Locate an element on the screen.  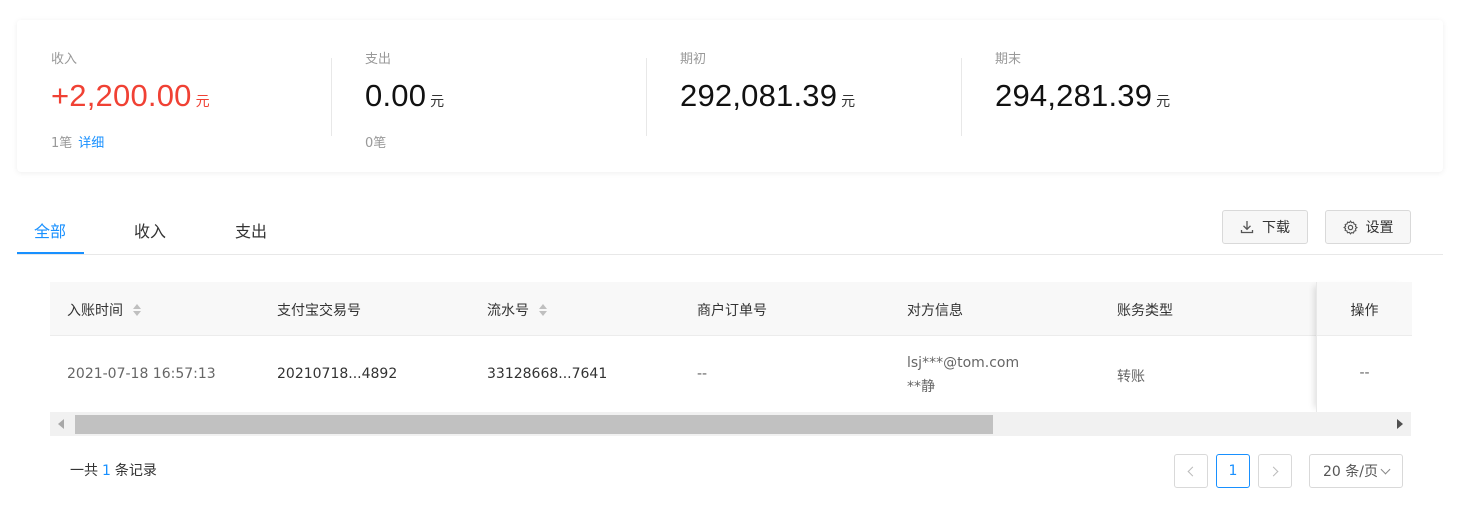
tab-income: 收入 is located at coordinates (150, 230).